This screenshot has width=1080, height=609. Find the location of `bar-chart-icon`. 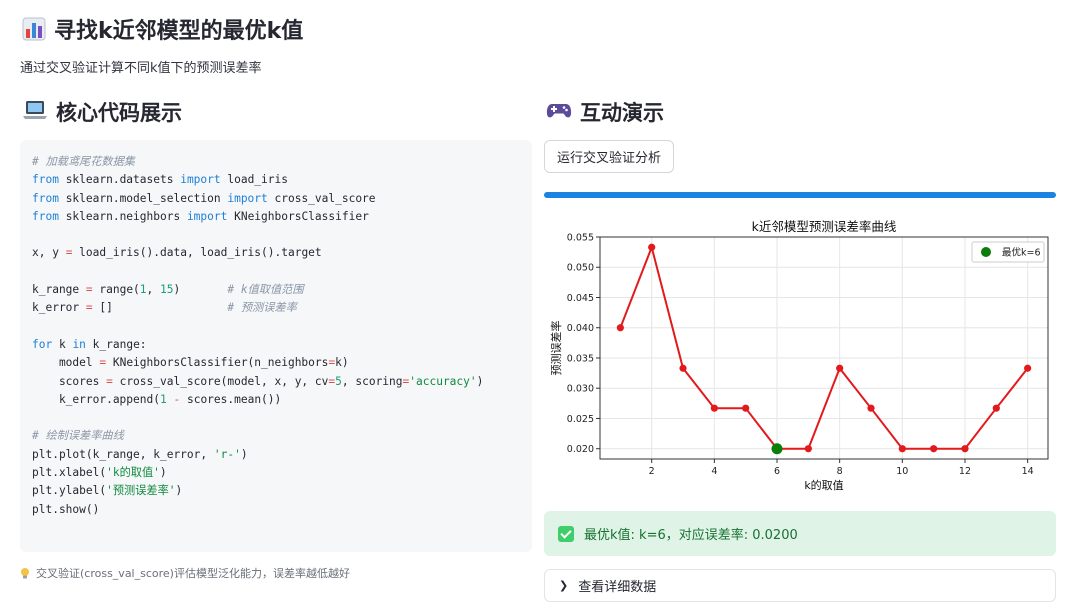

bar-chart-icon is located at coordinates (34, 29).